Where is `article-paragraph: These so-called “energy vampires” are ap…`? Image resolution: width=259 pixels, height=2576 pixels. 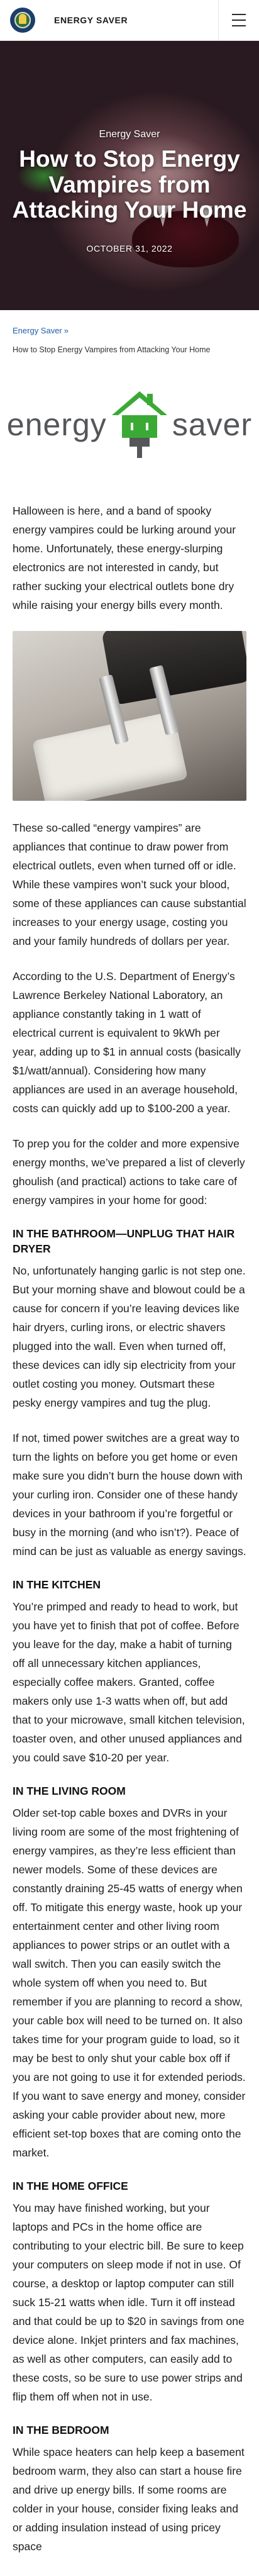
article-paragraph: These so-called “energy vampires” are ap… is located at coordinates (129, 884).